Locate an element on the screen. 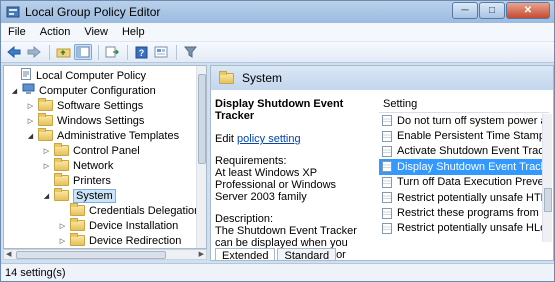 The image size is (555, 282). tree-node: ▷ Network is located at coordinates (77, 165).